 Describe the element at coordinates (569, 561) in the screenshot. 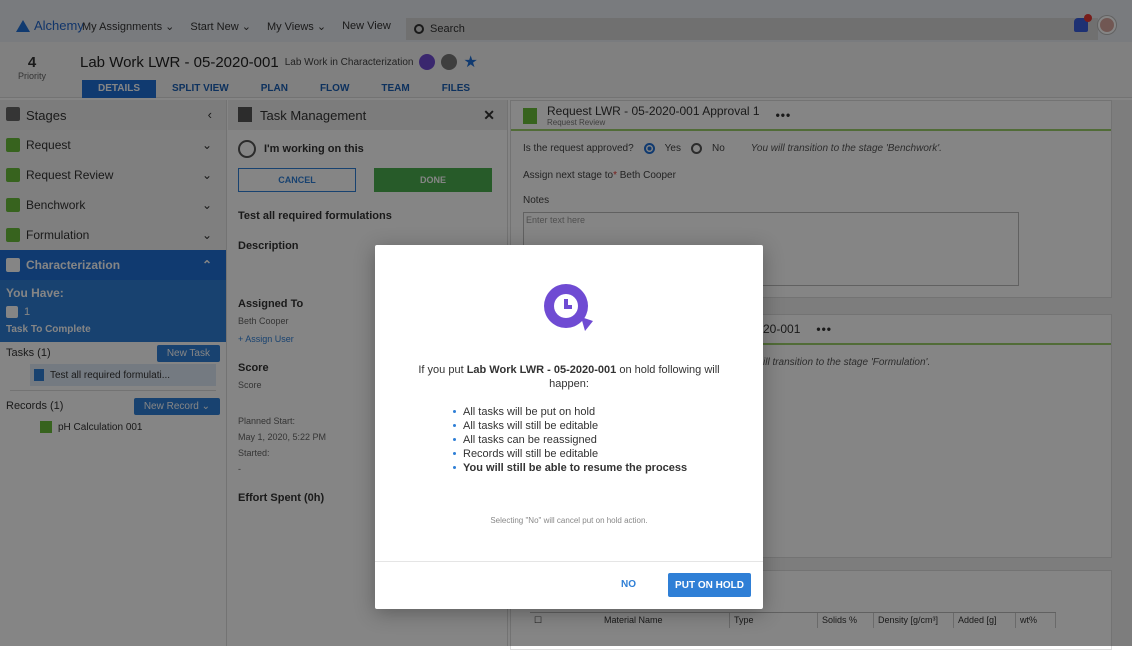

I see `dialog-divider` at that location.